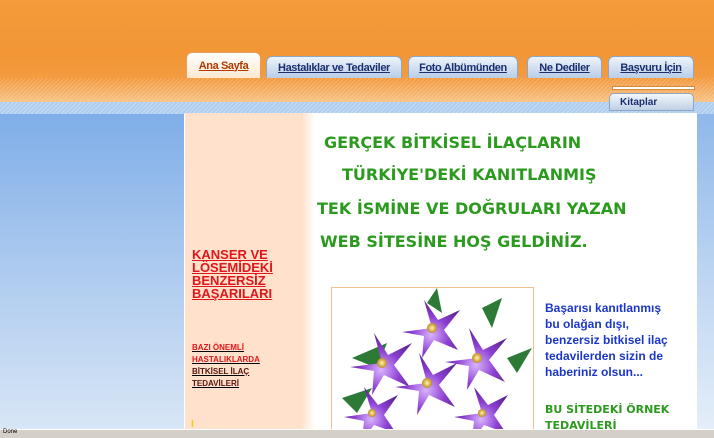  I want to click on tab-hastaliklar-ve-tedaviler: Hastalıklar ve Tedaviler, so click(334, 67).